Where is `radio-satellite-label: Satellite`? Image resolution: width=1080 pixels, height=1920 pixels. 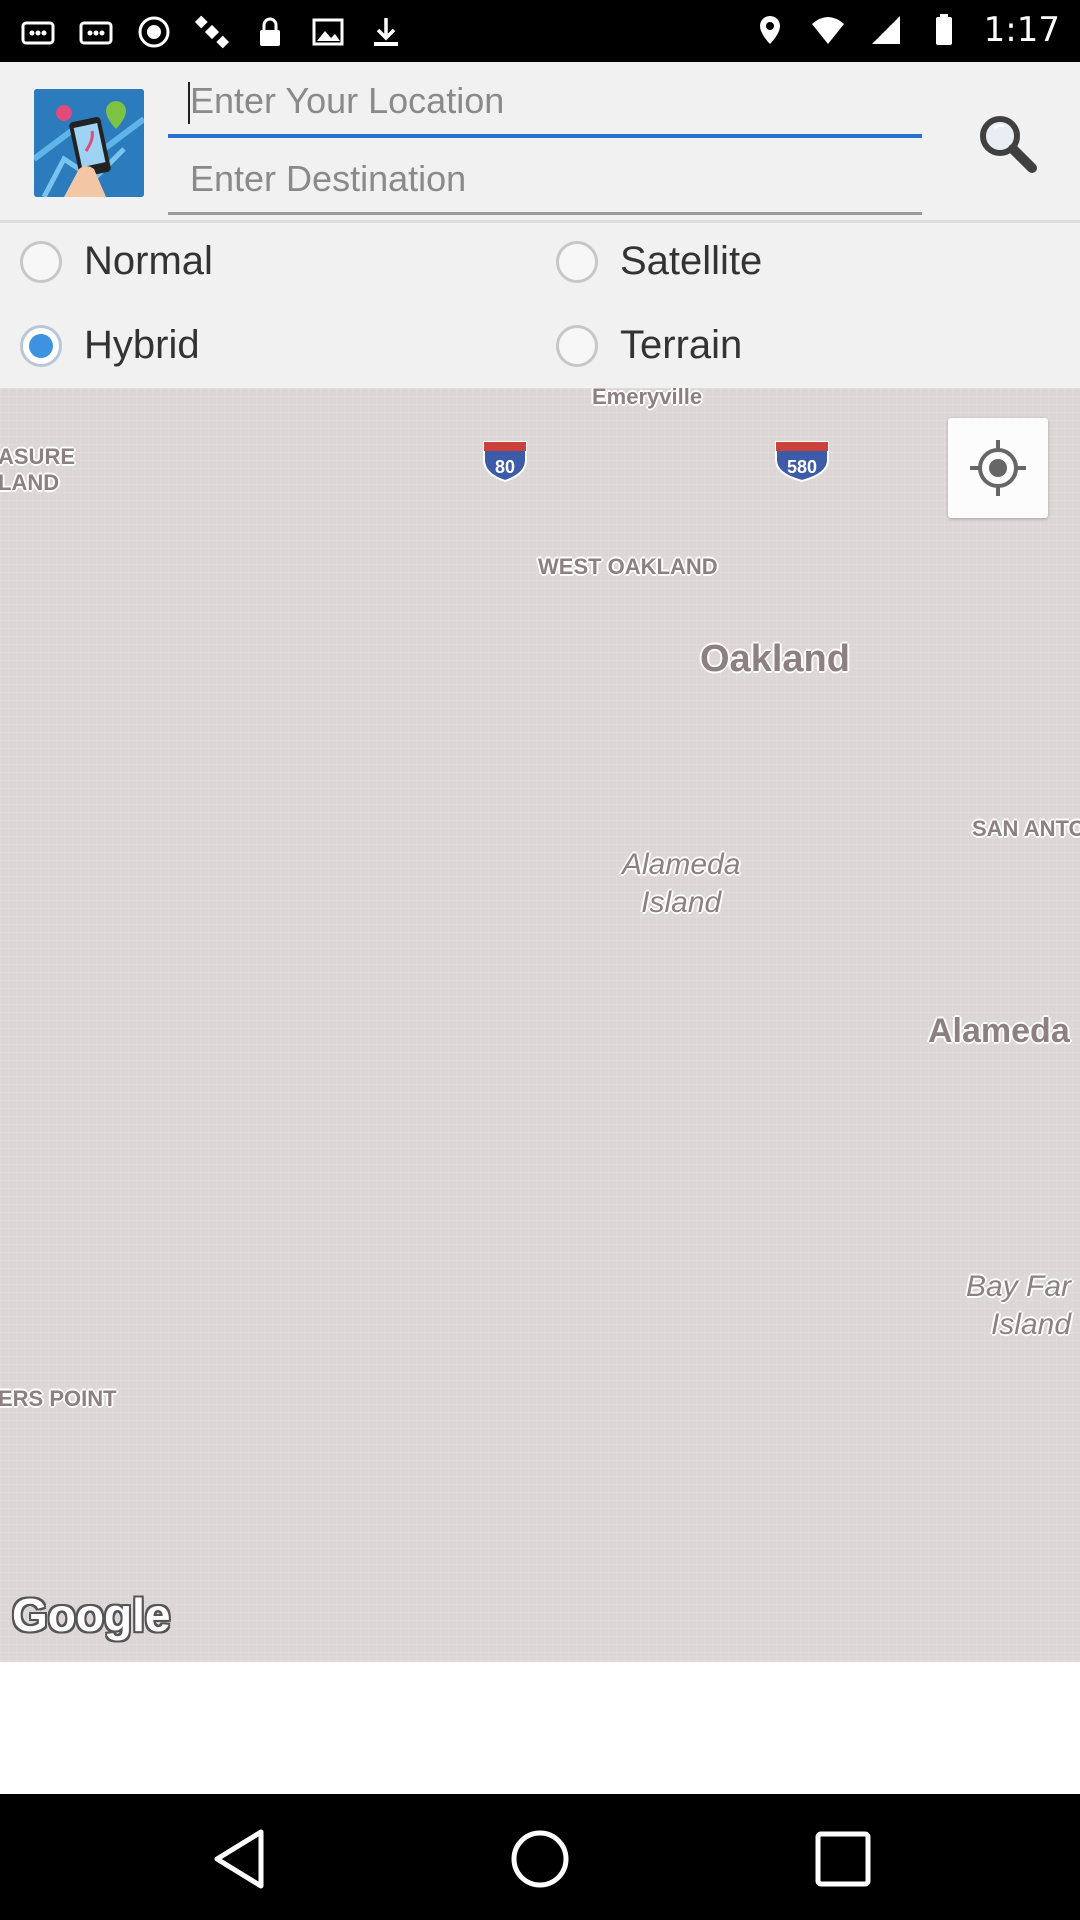 radio-satellite-label: Satellite is located at coordinates (691, 261).